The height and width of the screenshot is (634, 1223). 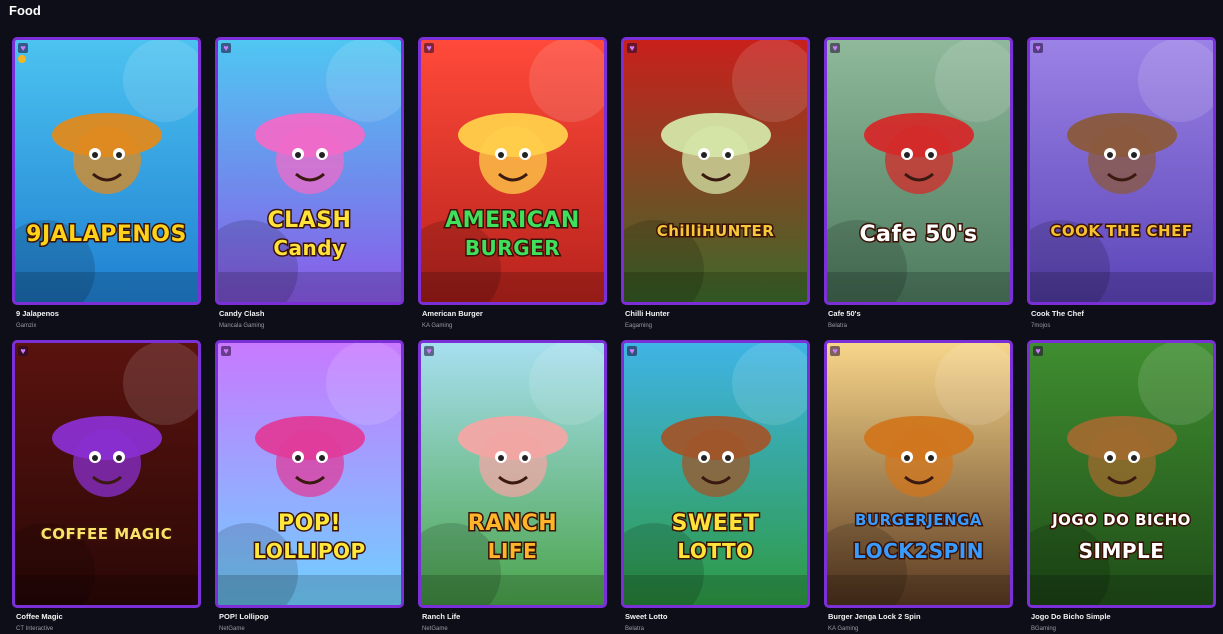 I want to click on game-card: ♥ COOK THE CHEF Cook The Chef 7mojos, so click(x=1121, y=183).